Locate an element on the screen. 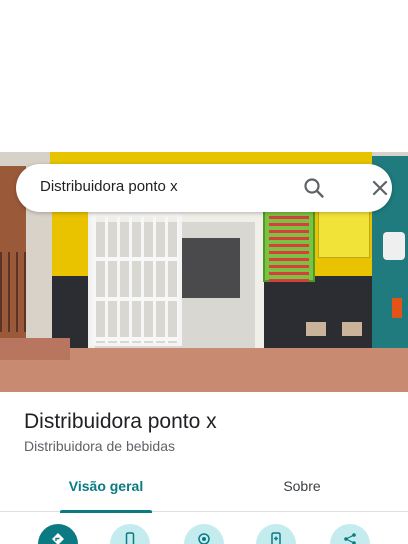 Image resolution: width=408 pixels, height=544 pixels. tab-overview-label: Visão geral is located at coordinates (106, 486).